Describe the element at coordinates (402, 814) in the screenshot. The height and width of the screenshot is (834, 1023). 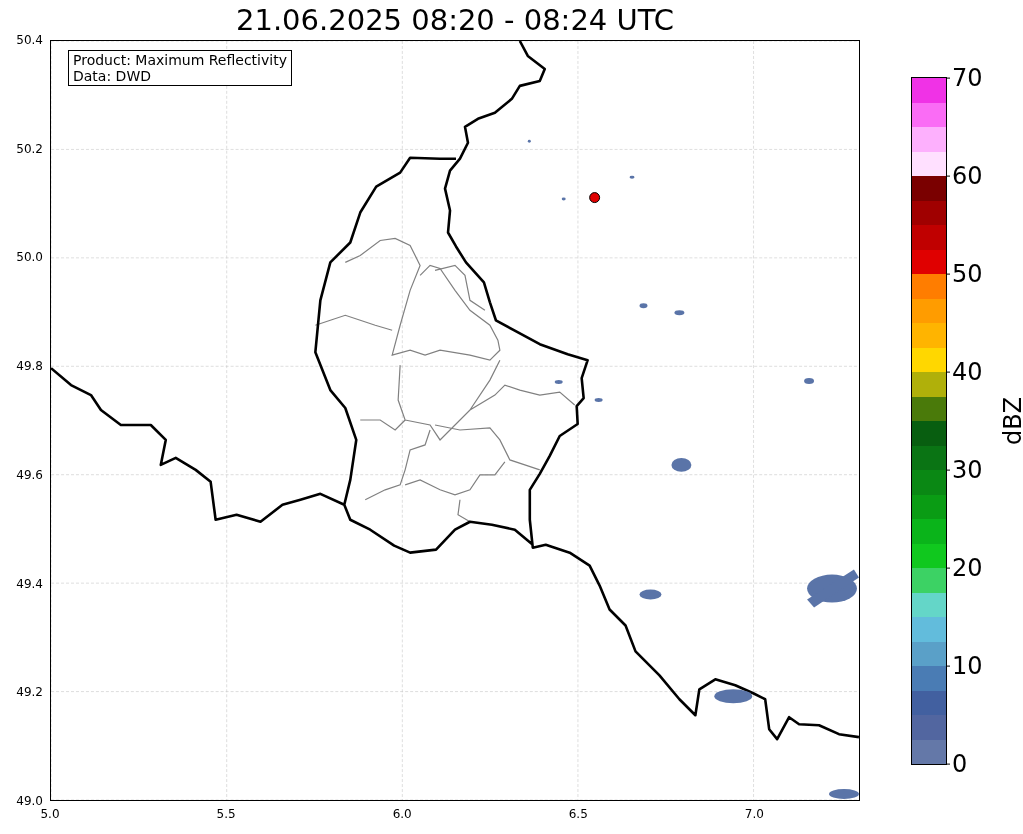
I see `x-tick-label: 6.0` at that location.